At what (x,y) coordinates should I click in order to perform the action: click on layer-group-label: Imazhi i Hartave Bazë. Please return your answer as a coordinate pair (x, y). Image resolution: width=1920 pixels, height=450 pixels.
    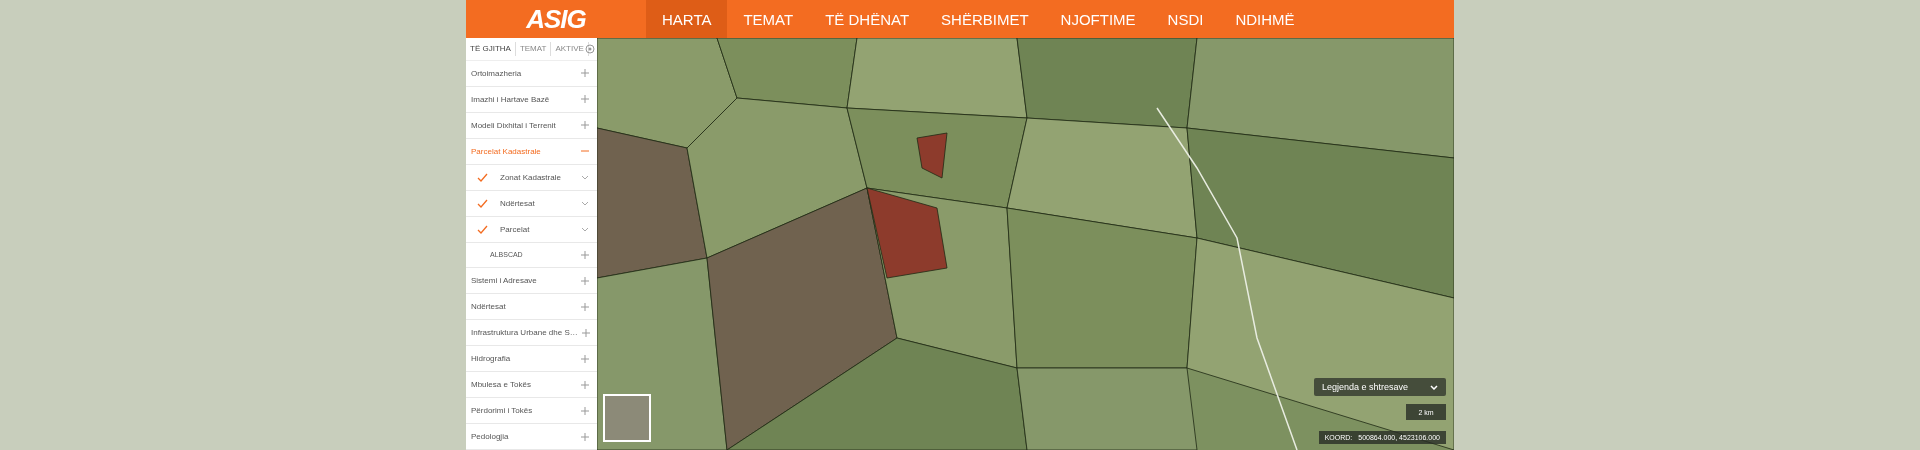
    Looking at the image, I should click on (524, 99).